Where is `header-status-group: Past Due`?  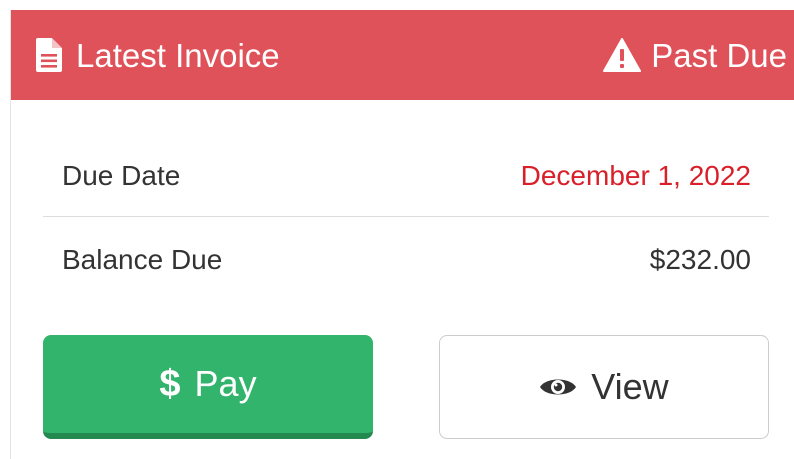
header-status-group: Past Due is located at coordinates (695, 55).